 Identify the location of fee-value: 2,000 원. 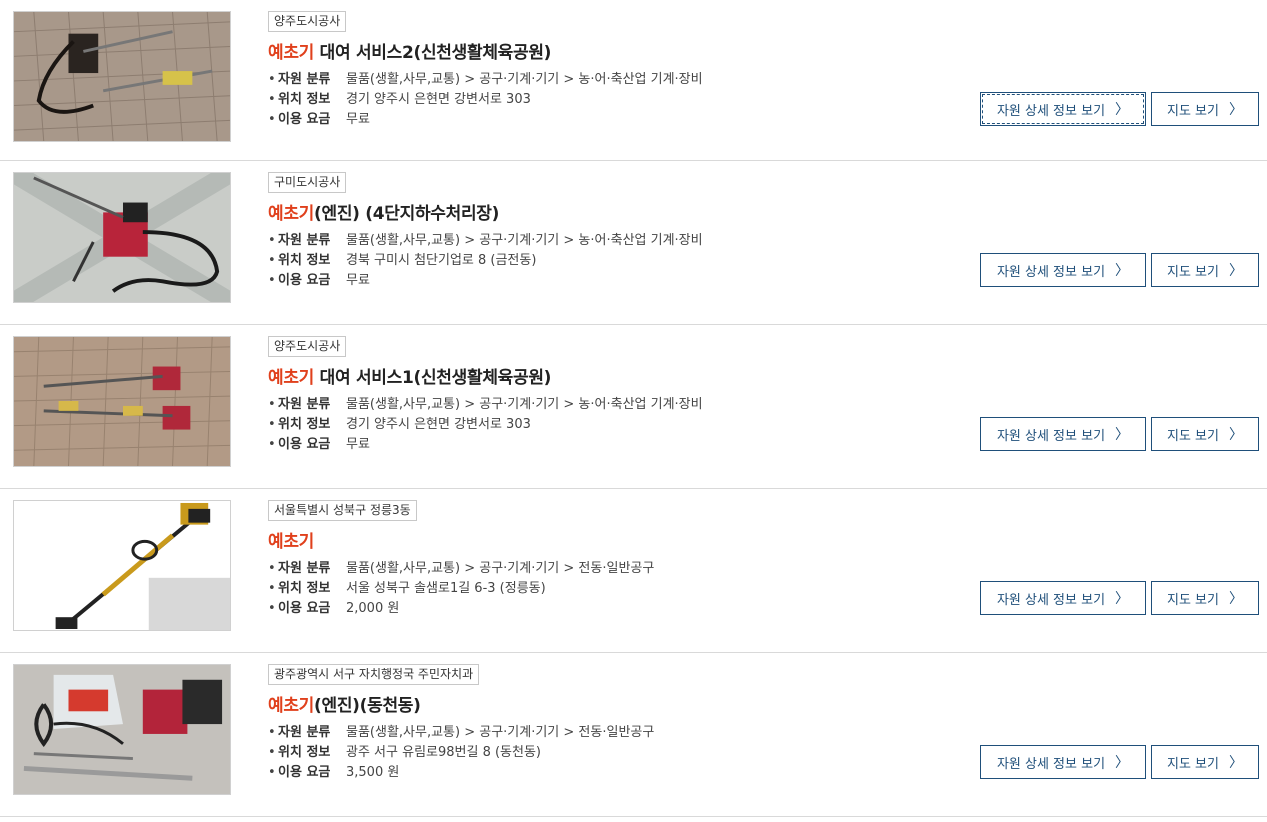
(373, 608).